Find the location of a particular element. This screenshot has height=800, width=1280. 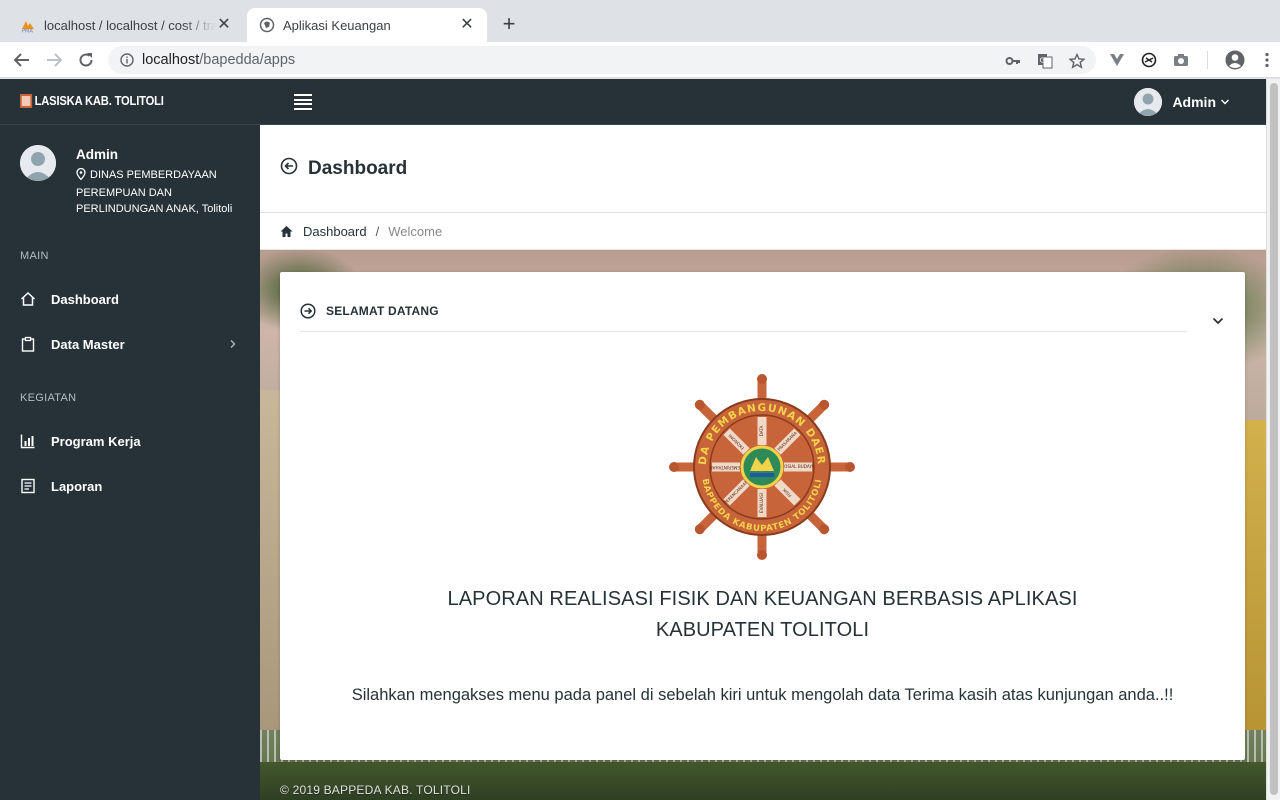

browser-toolbar: localhost/bapedda/apps G is located at coordinates (640, 60).